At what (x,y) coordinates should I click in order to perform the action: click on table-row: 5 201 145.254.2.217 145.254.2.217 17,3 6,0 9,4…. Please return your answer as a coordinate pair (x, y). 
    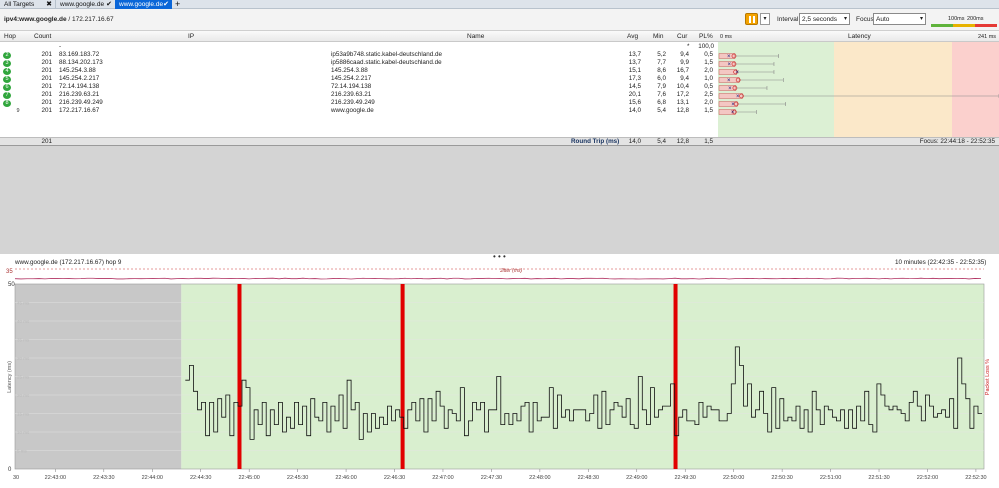
    Looking at the image, I should click on (359, 79).